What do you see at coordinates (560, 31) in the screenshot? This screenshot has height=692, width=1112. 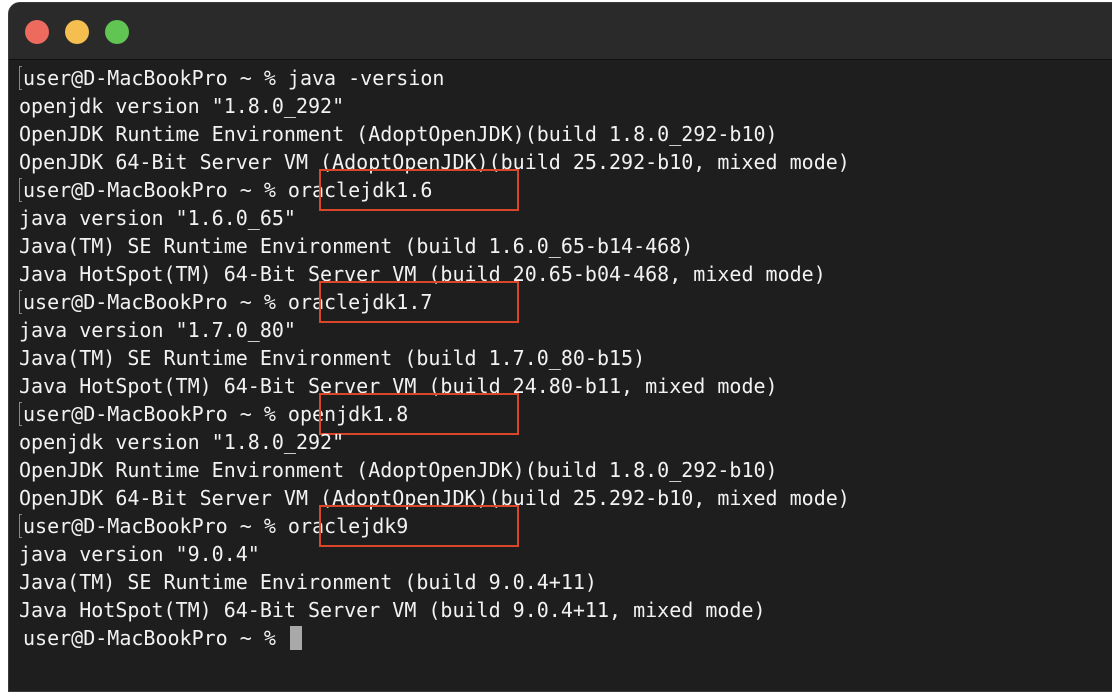 I see `title-bar` at bounding box center [560, 31].